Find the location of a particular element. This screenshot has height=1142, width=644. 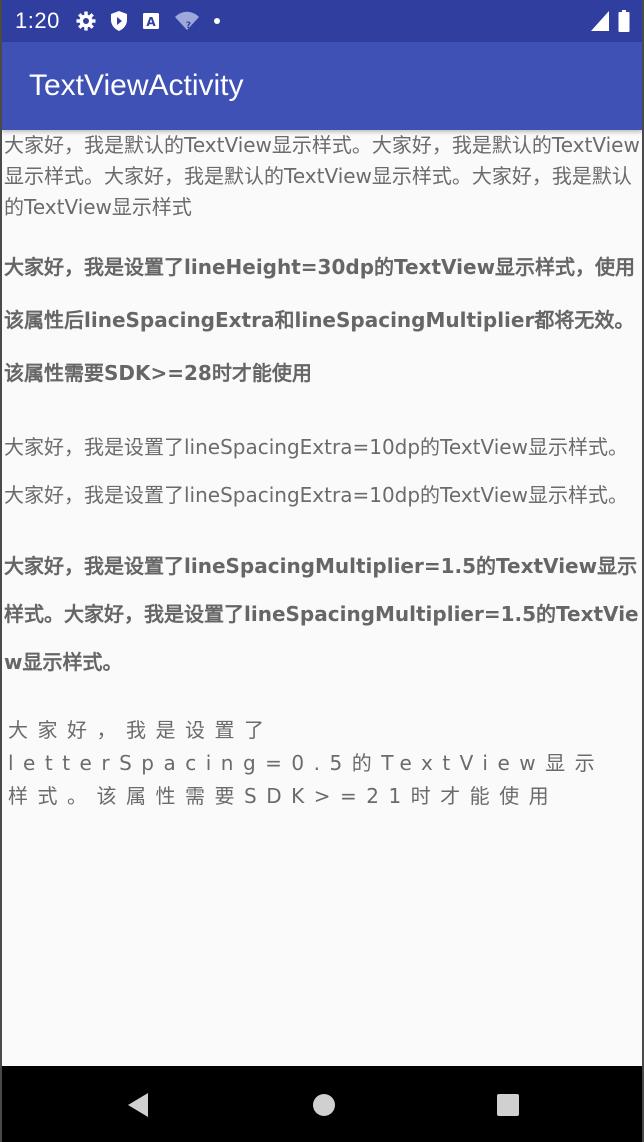

signal-icon is located at coordinates (600, 23).